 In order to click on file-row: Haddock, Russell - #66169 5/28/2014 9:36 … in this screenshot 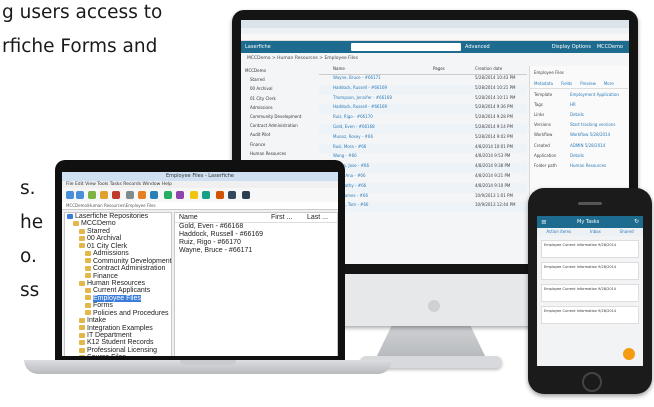, I will do `click(423, 109)`.